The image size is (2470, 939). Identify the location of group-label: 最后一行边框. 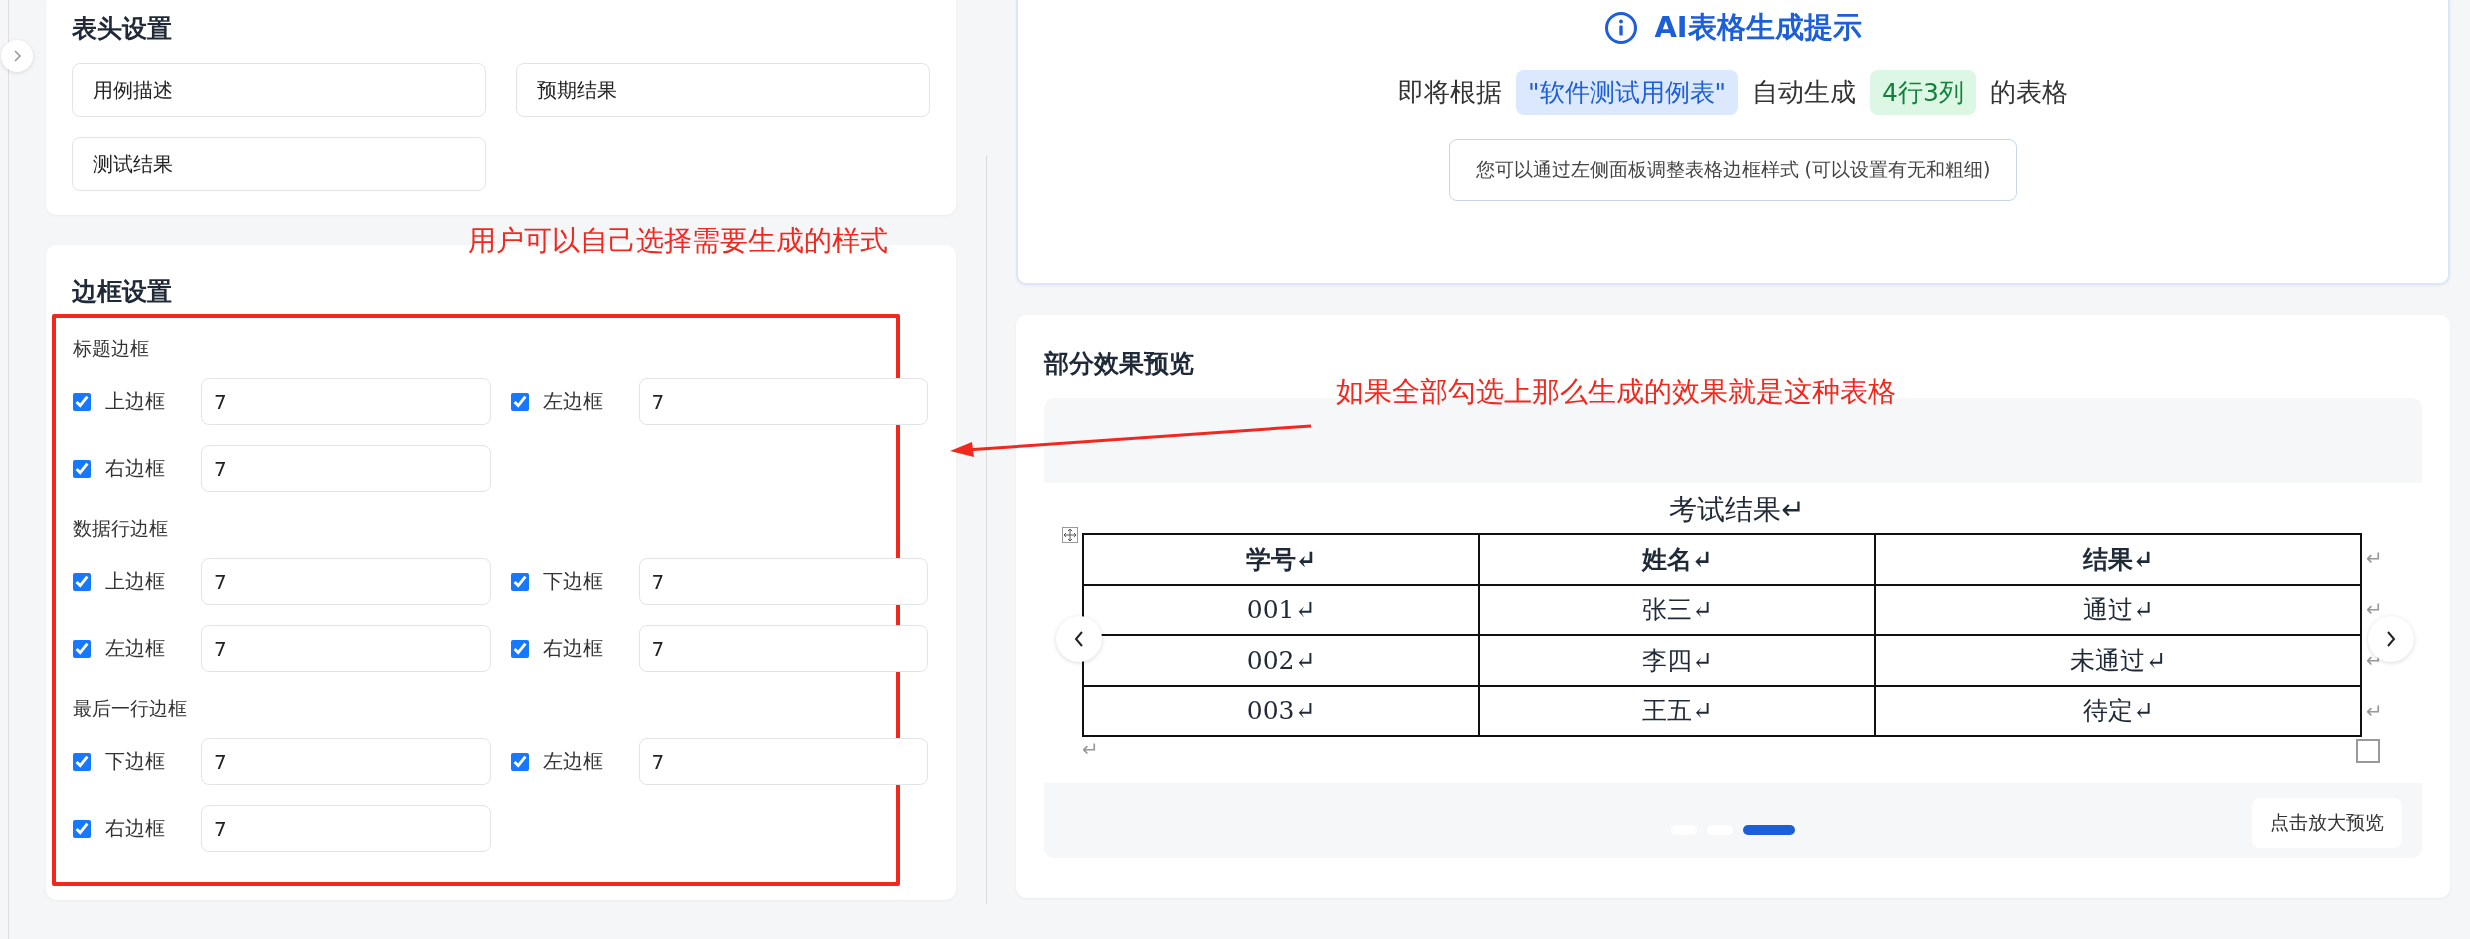
(130, 708).